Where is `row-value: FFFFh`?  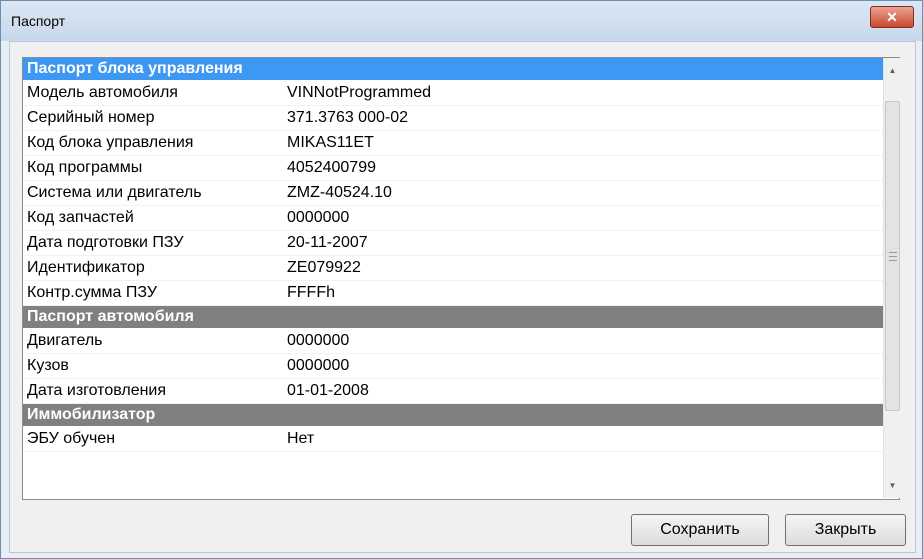 row-value: FFFFh is located at coordinates (311, 292).